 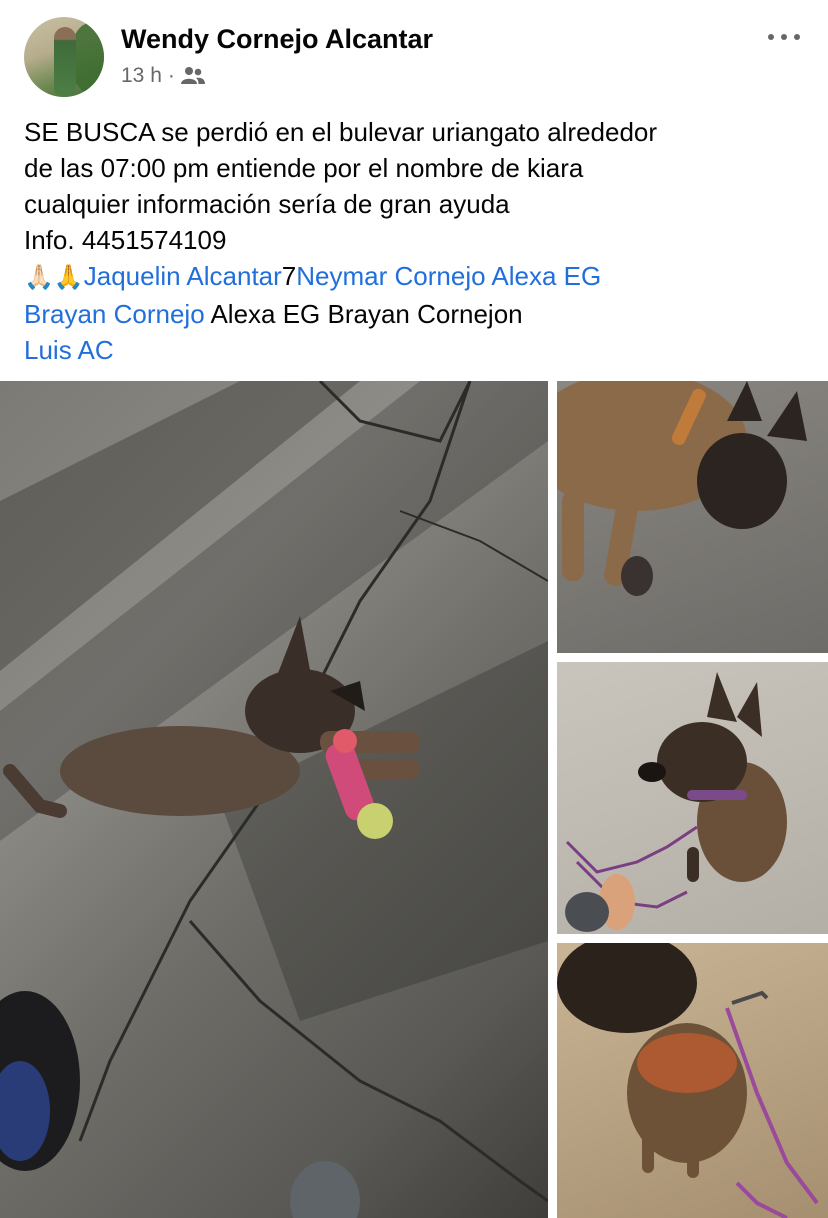 I want to click on mention-tag: Brayan Cornejo, so click(x=114, y=314).